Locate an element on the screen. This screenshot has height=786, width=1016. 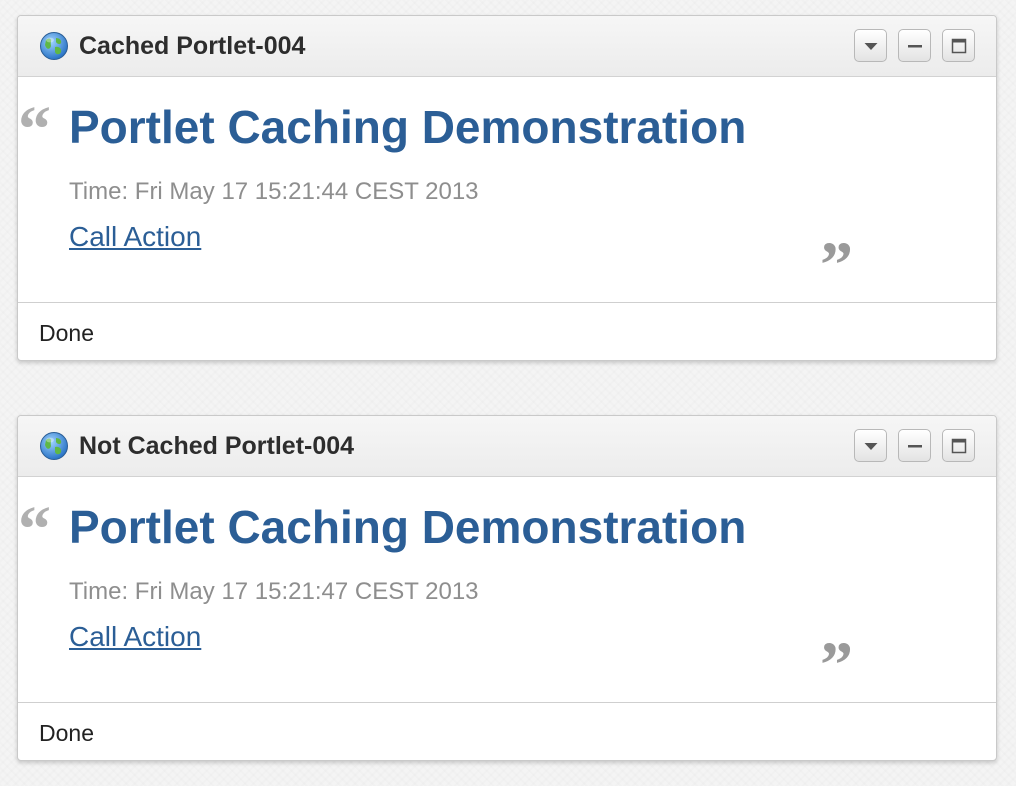
portlet-header: Cached Portlet-004 is located at coordinates (507, 46).